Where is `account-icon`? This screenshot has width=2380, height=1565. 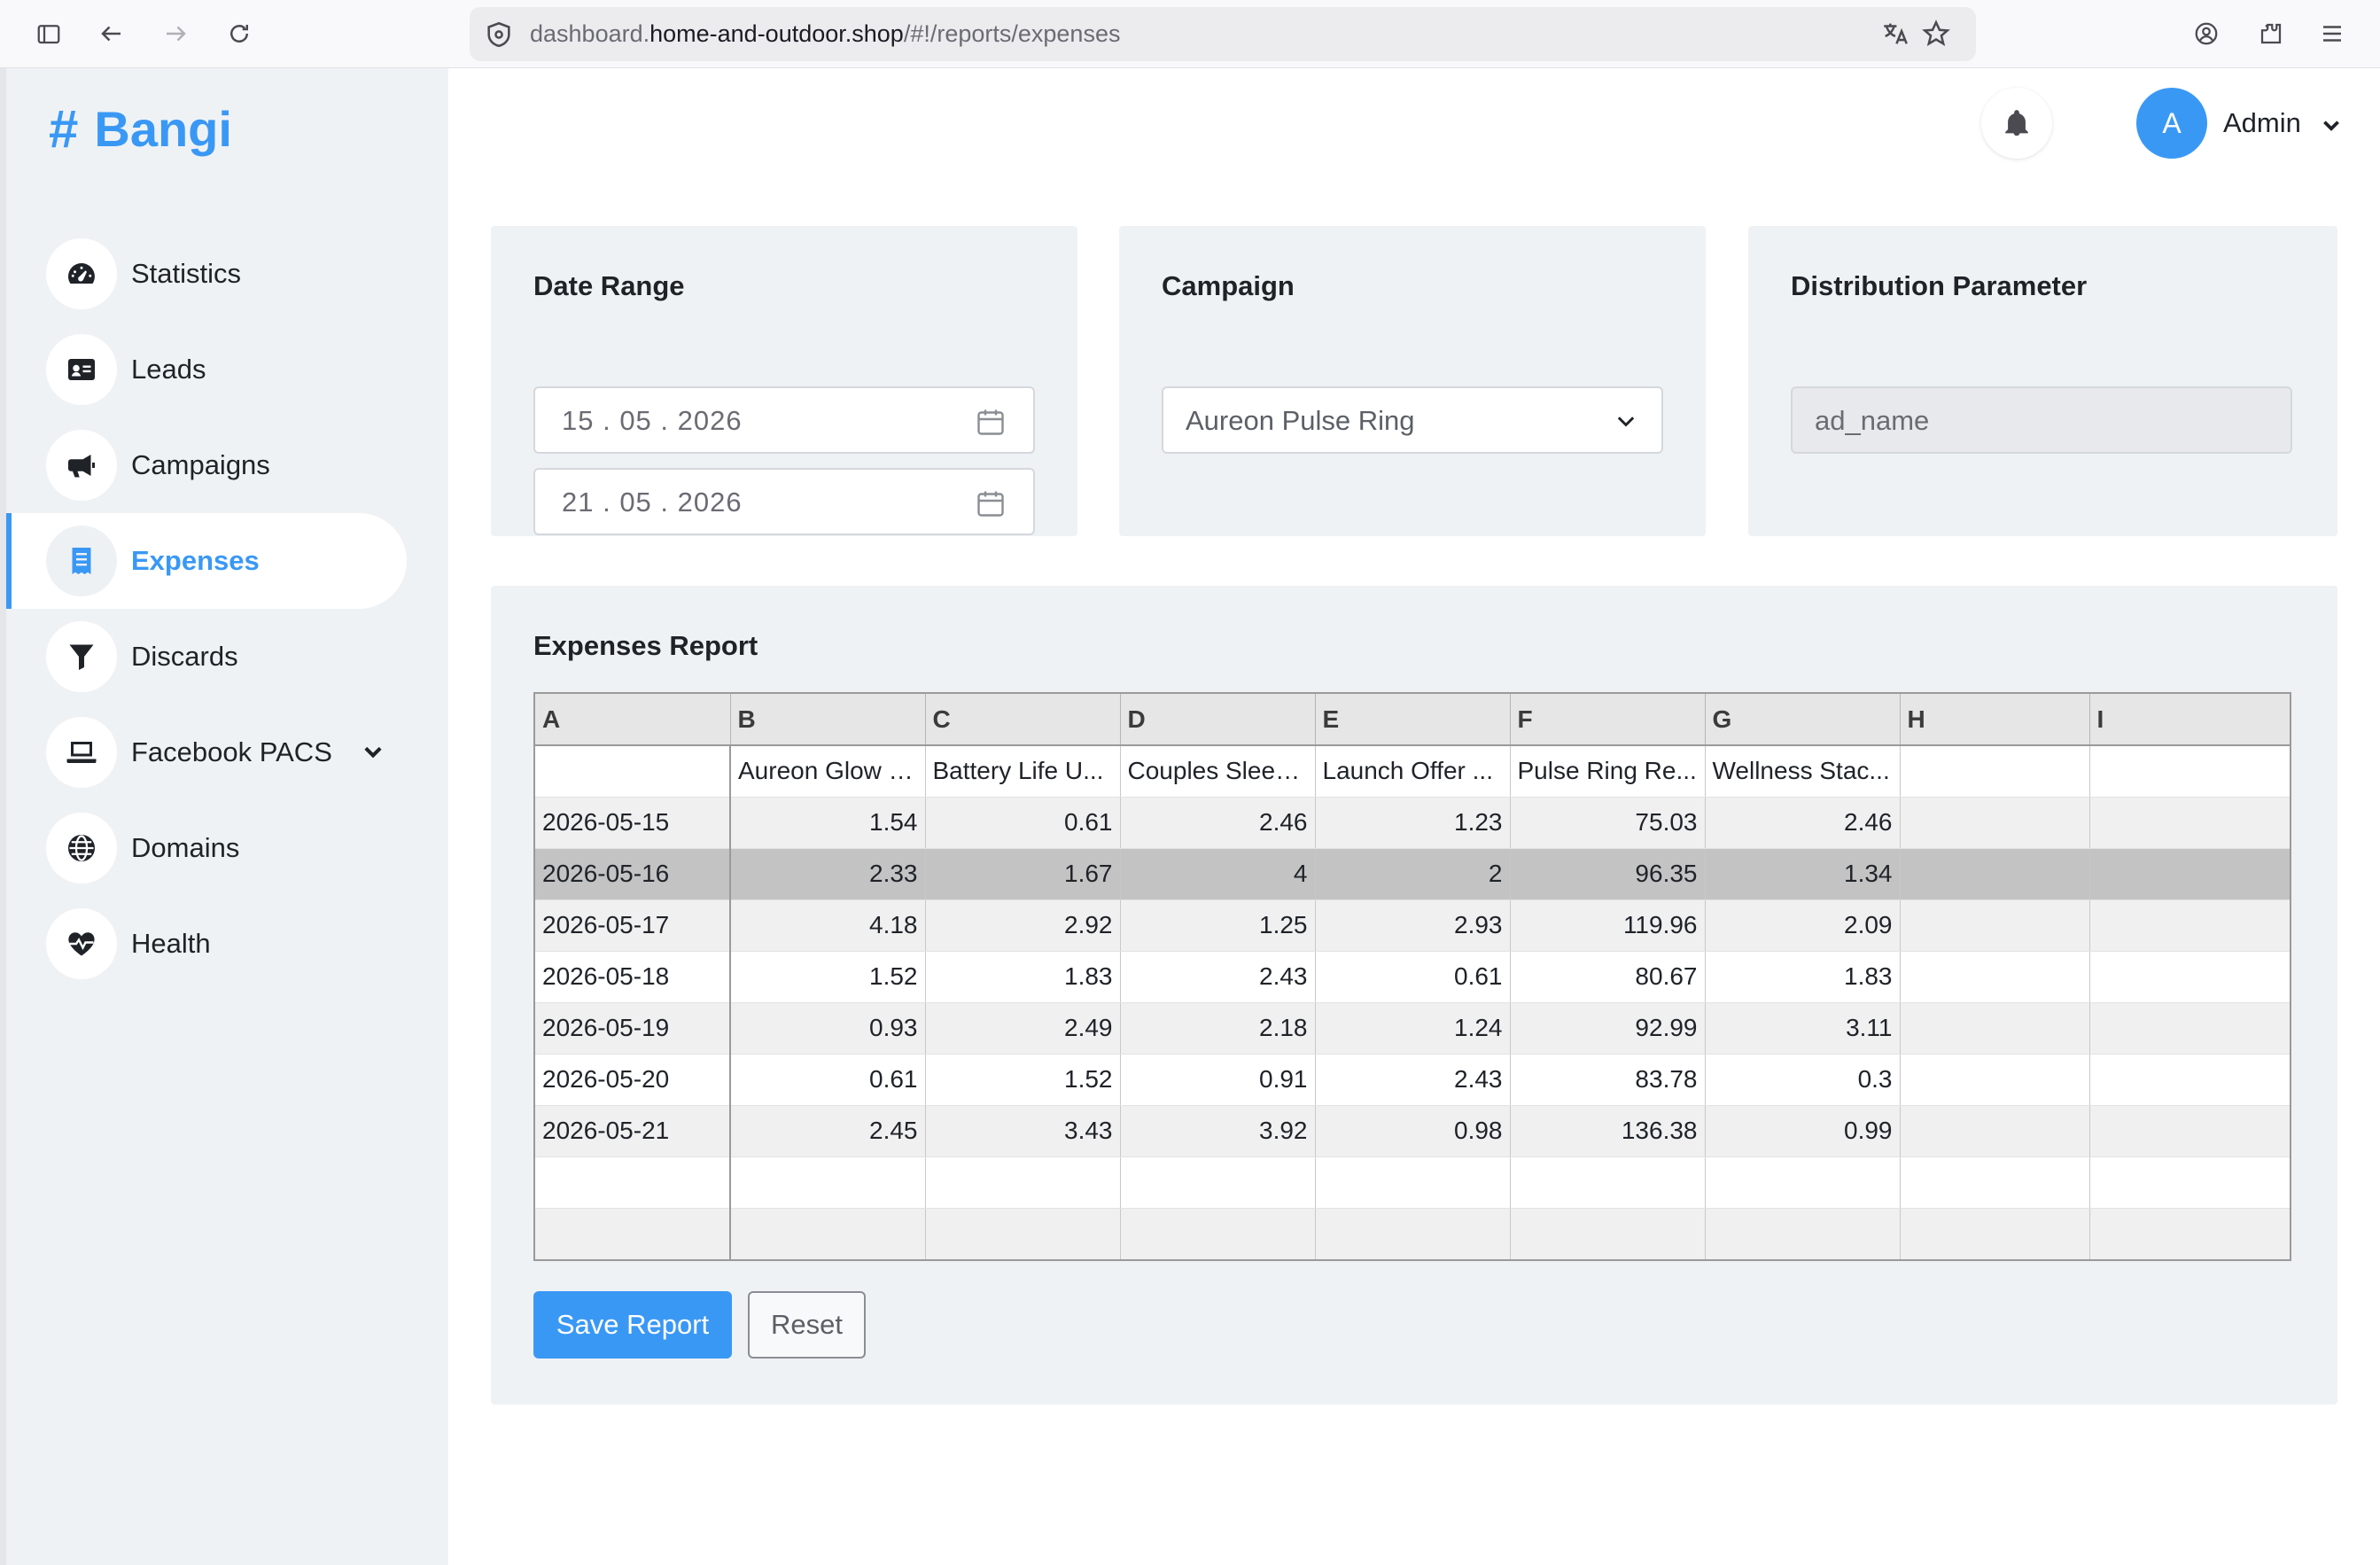 account-icon is located at coordinates (2206, 33).